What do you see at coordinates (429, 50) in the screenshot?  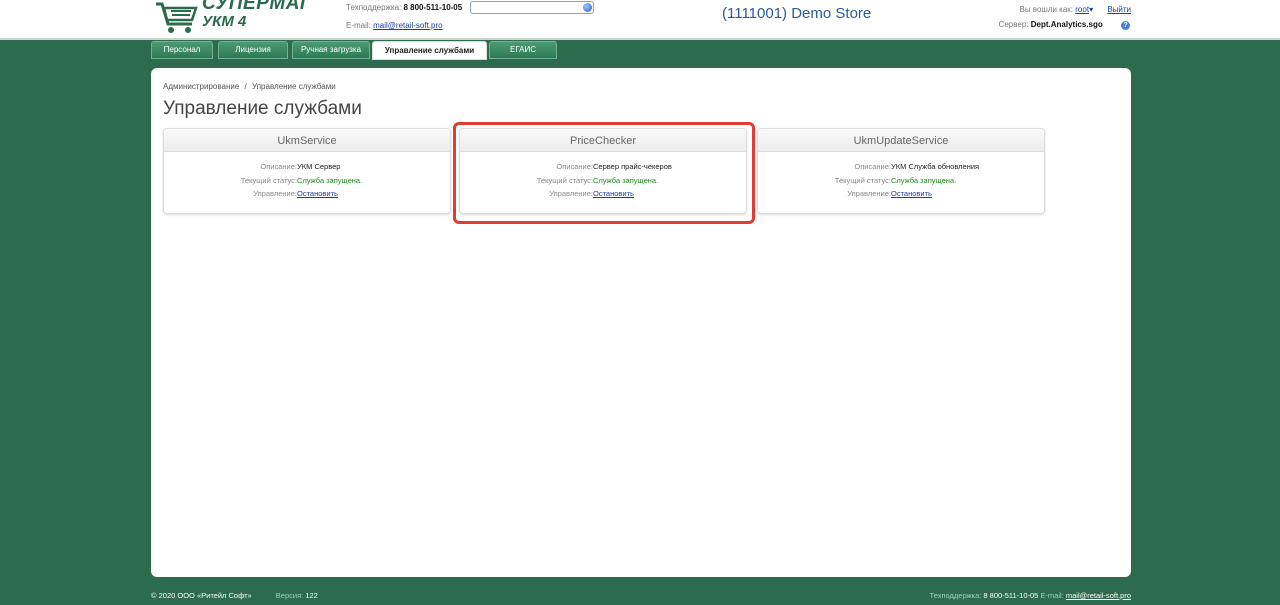 I see `tab-service-management: Управление службами` at bounding box center [429, 50].